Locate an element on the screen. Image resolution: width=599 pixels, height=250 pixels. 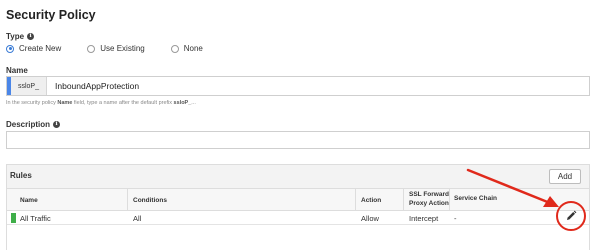
col-header-ssl-line1: SSL Forward is located at coordinates (429, 194).